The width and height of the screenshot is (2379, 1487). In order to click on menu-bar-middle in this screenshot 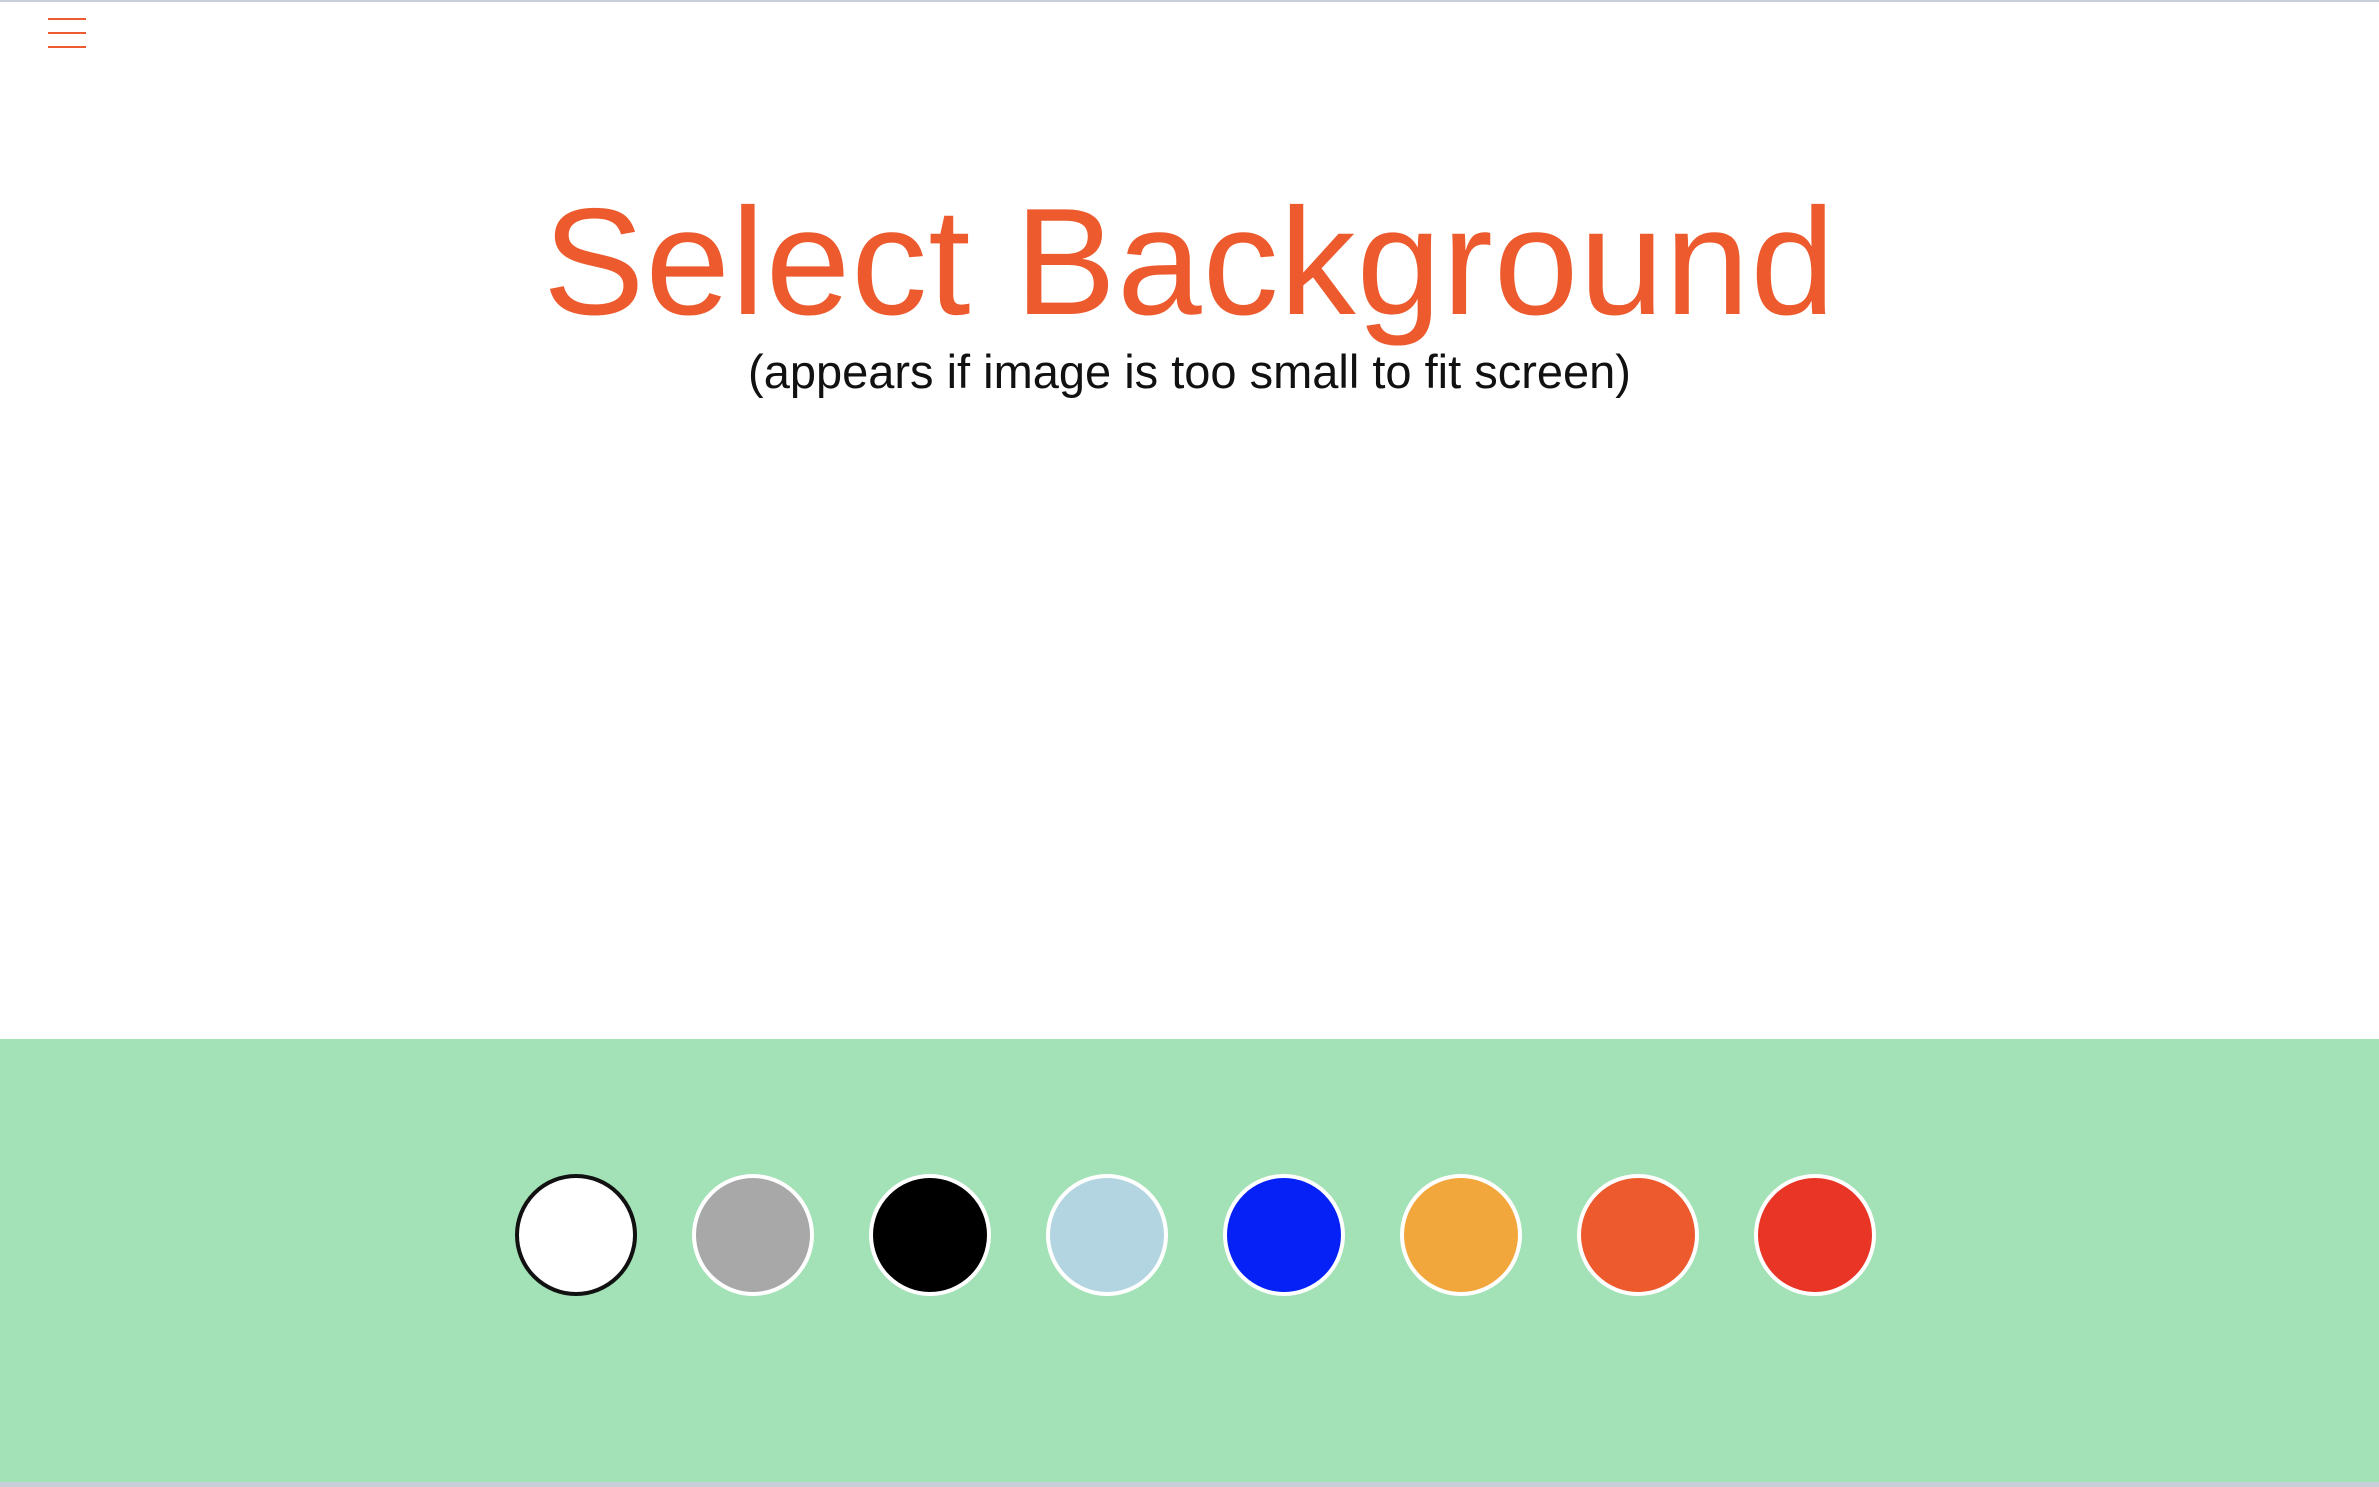, I will do `click(67, 33)`.